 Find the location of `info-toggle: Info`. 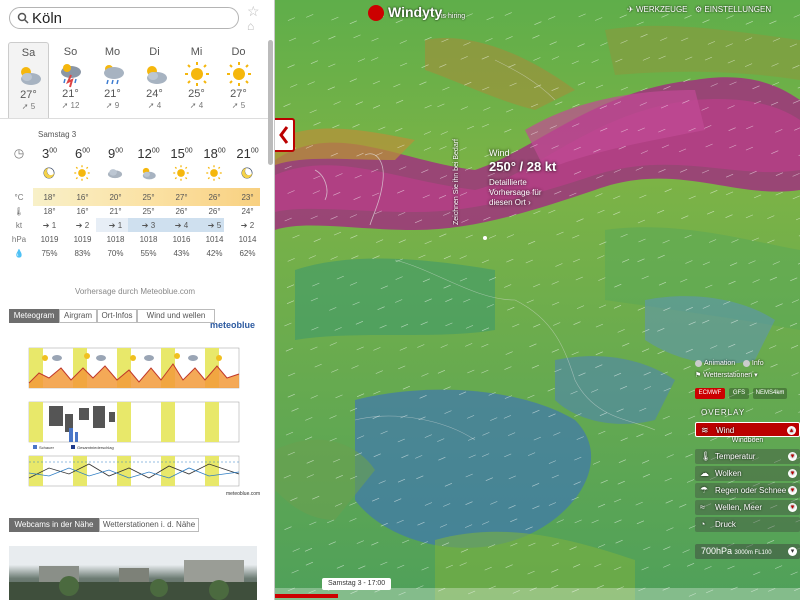

info-toggle: Info is located at coordinates (753, 364).